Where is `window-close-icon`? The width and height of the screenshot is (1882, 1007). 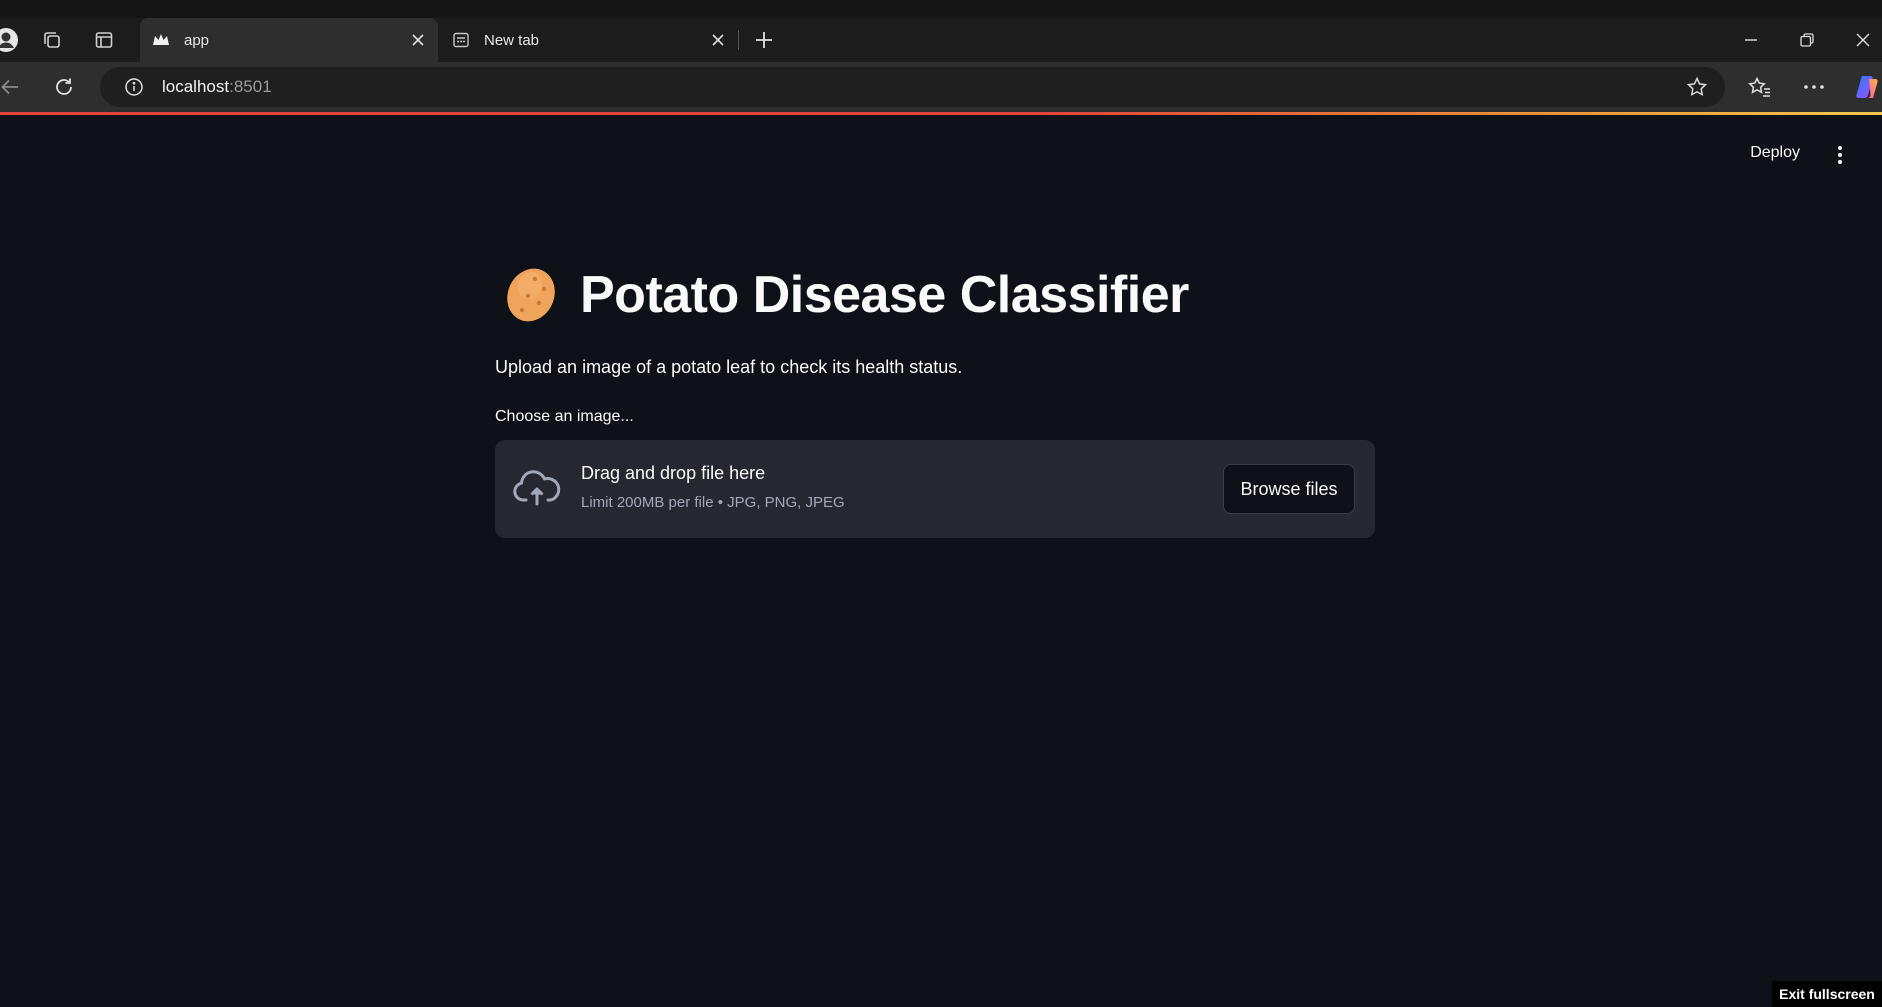
window-close-icon is located at coordinates (1859, 40).